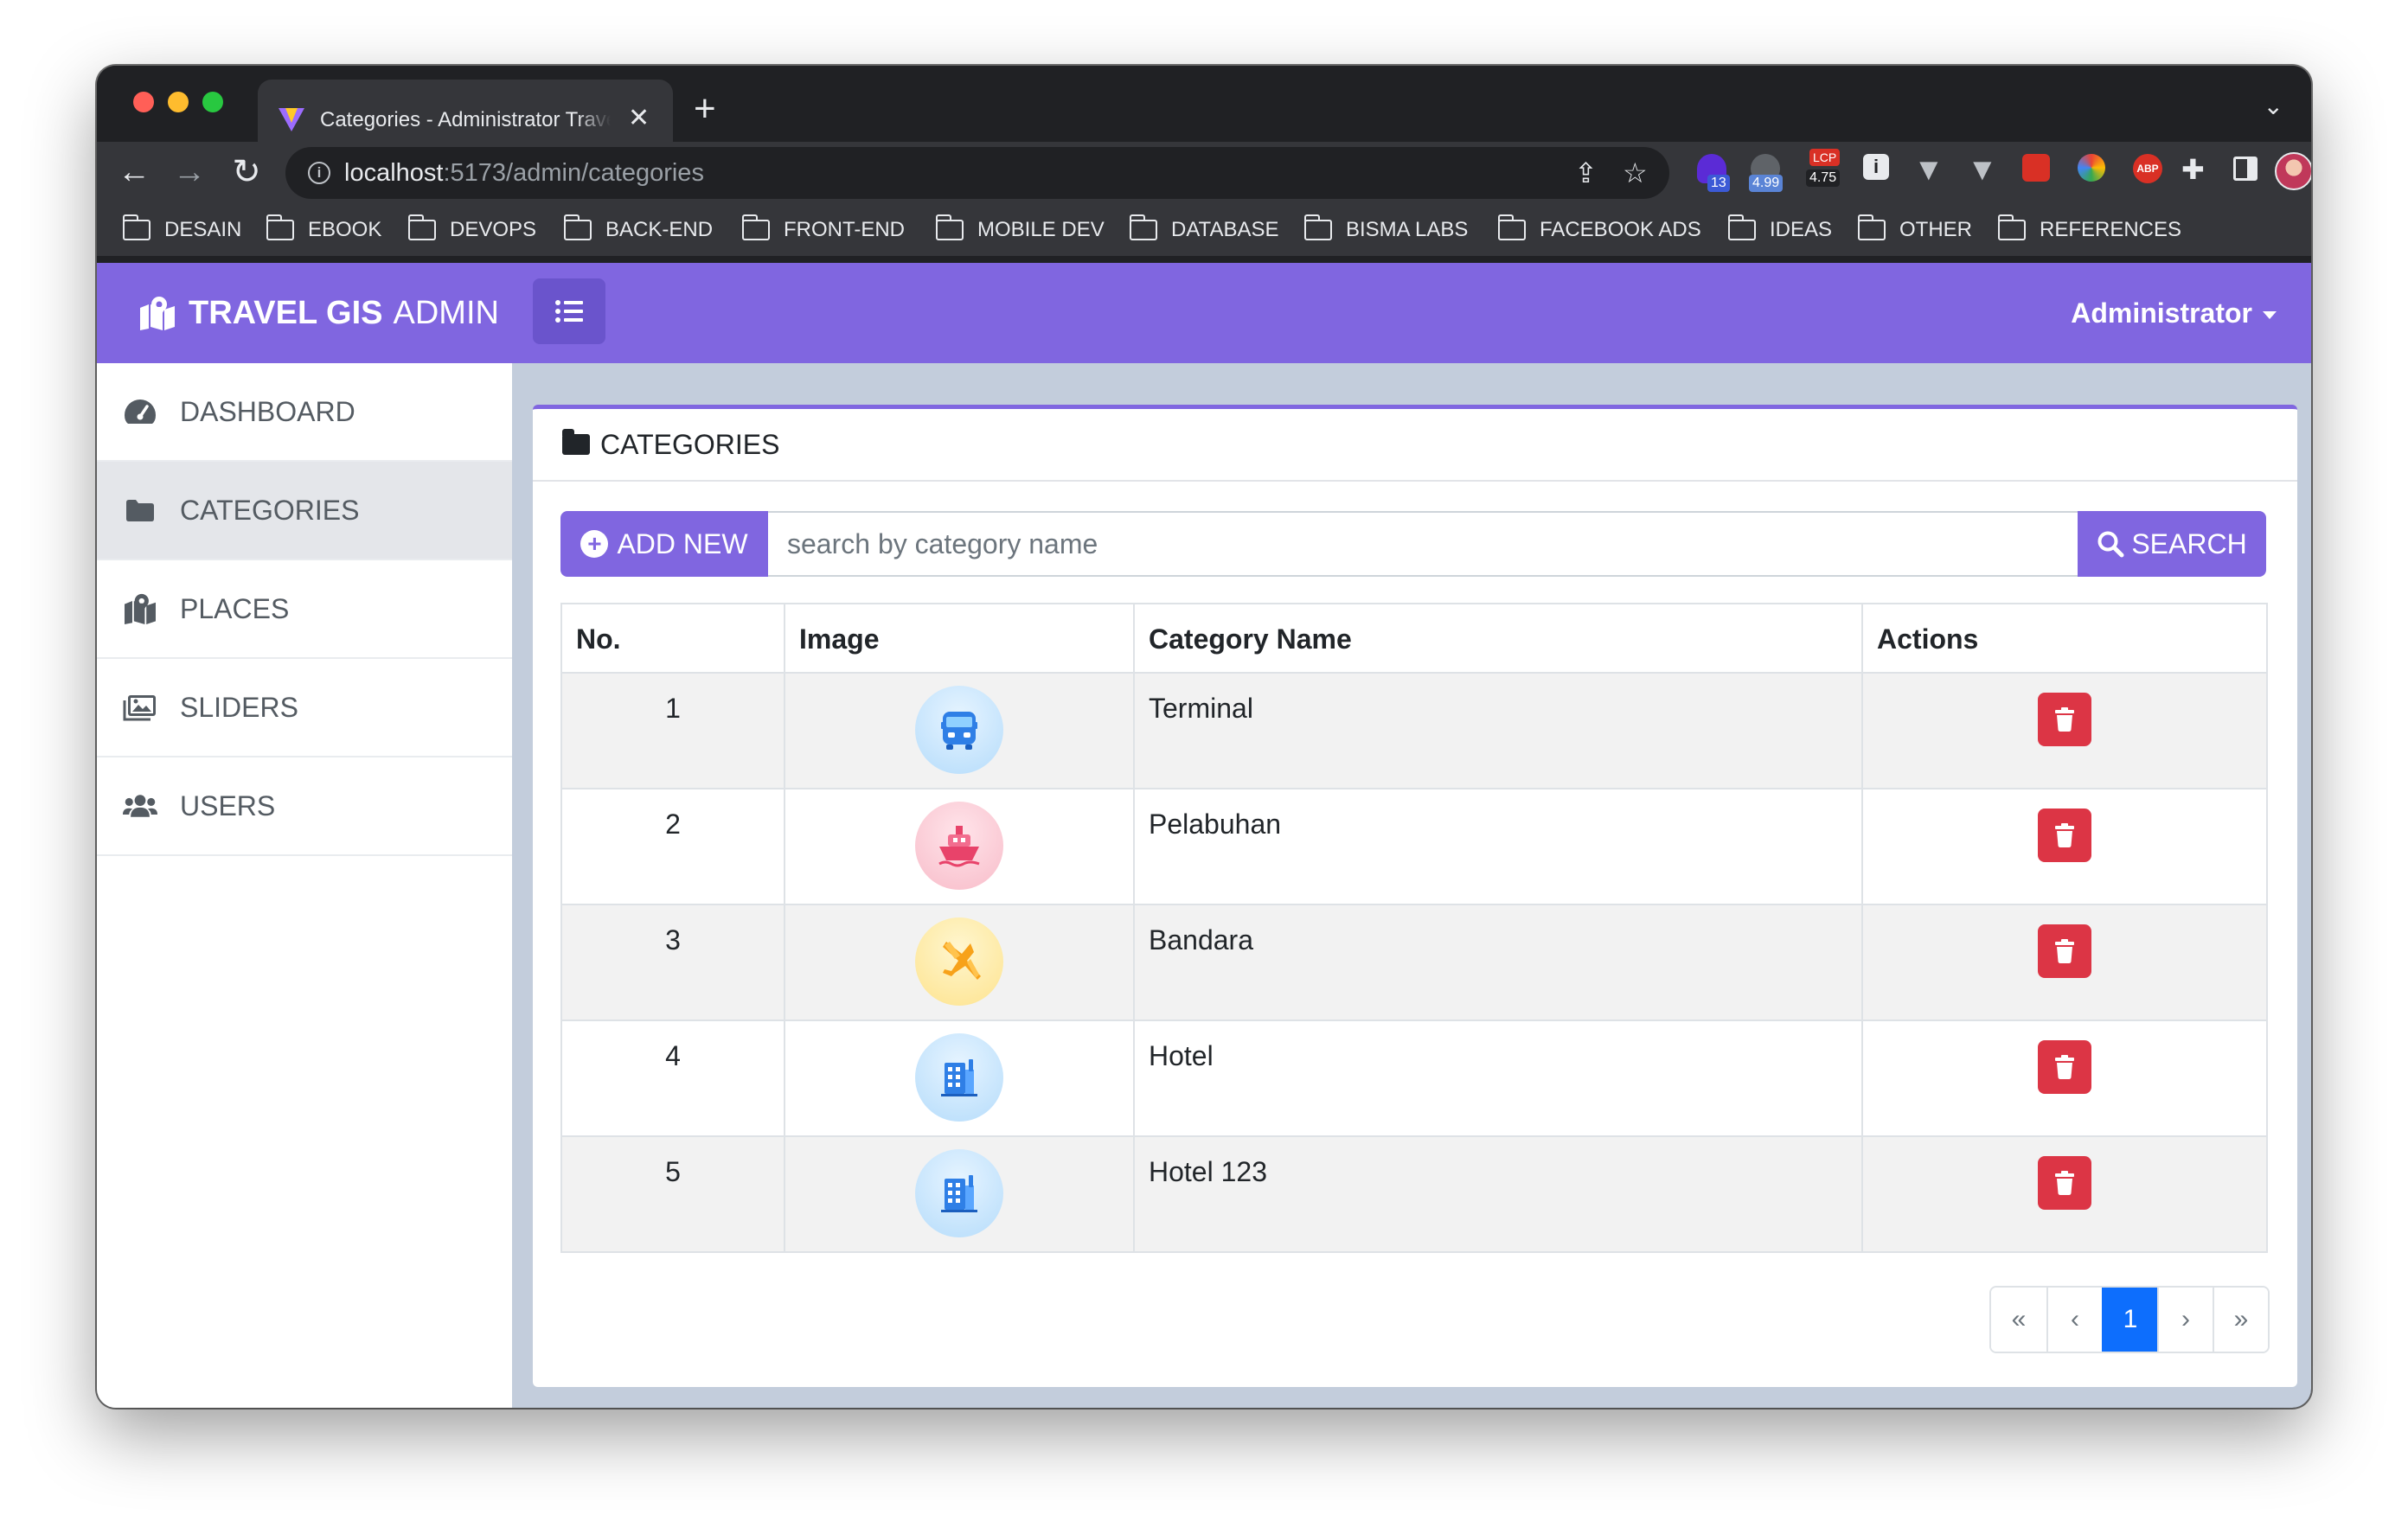  Describe the element at coordinates (1498, 846) in the screenshot. I see `row-category-name: Pelabuhan` at that location.